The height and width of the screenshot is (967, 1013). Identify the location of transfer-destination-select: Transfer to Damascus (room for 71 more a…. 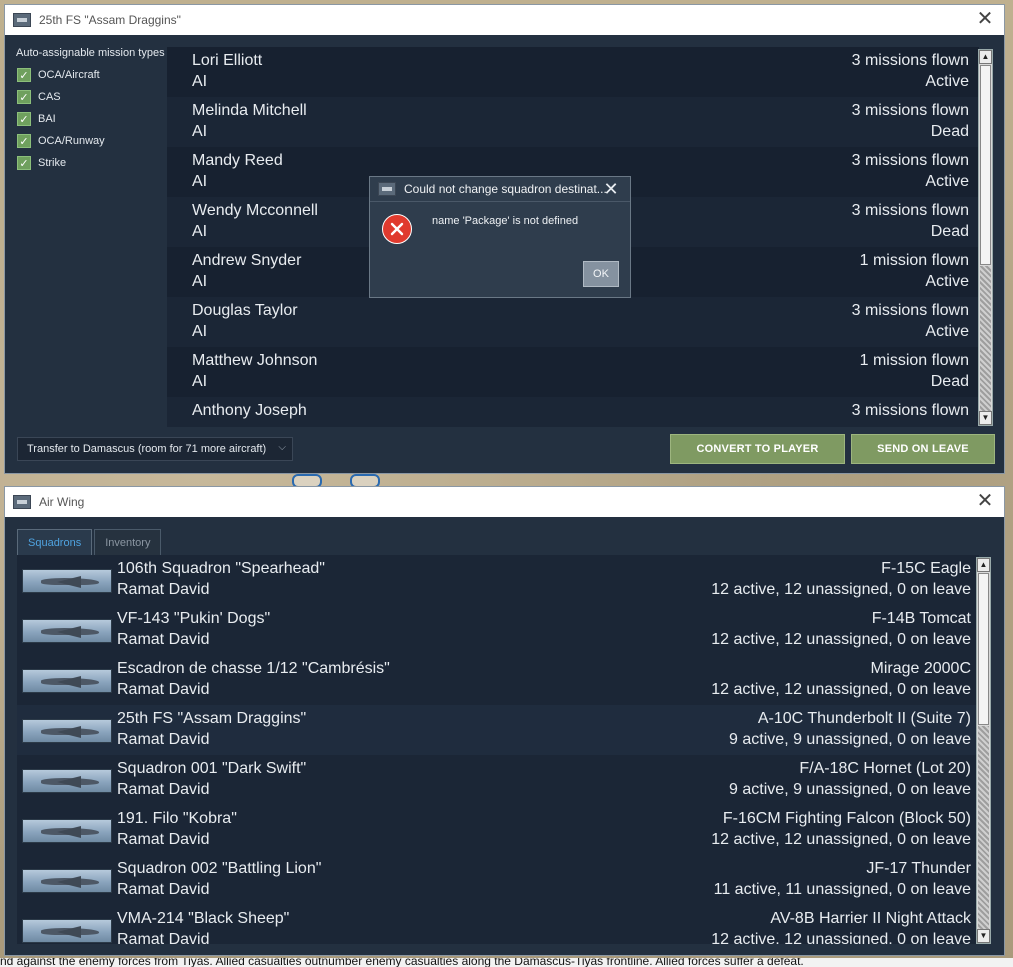
(155, 449).